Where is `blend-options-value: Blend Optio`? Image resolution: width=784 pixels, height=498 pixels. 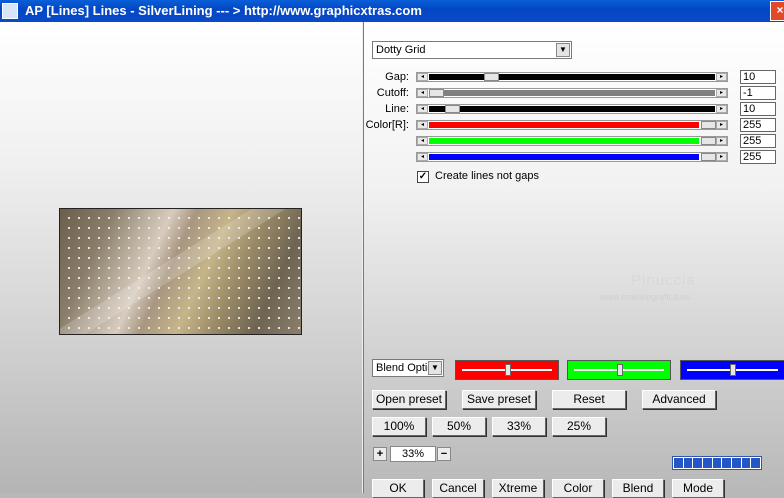
blend-options-value: Blend Optio is located at coordinates (402, 368).